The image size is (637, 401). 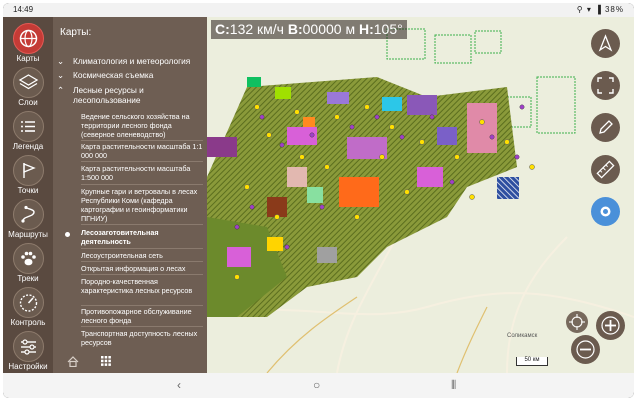 What do you see at coordinates (388, 29) in the screenshot?
I see `hud-heading: 105°` at bounding box center [388, 29].